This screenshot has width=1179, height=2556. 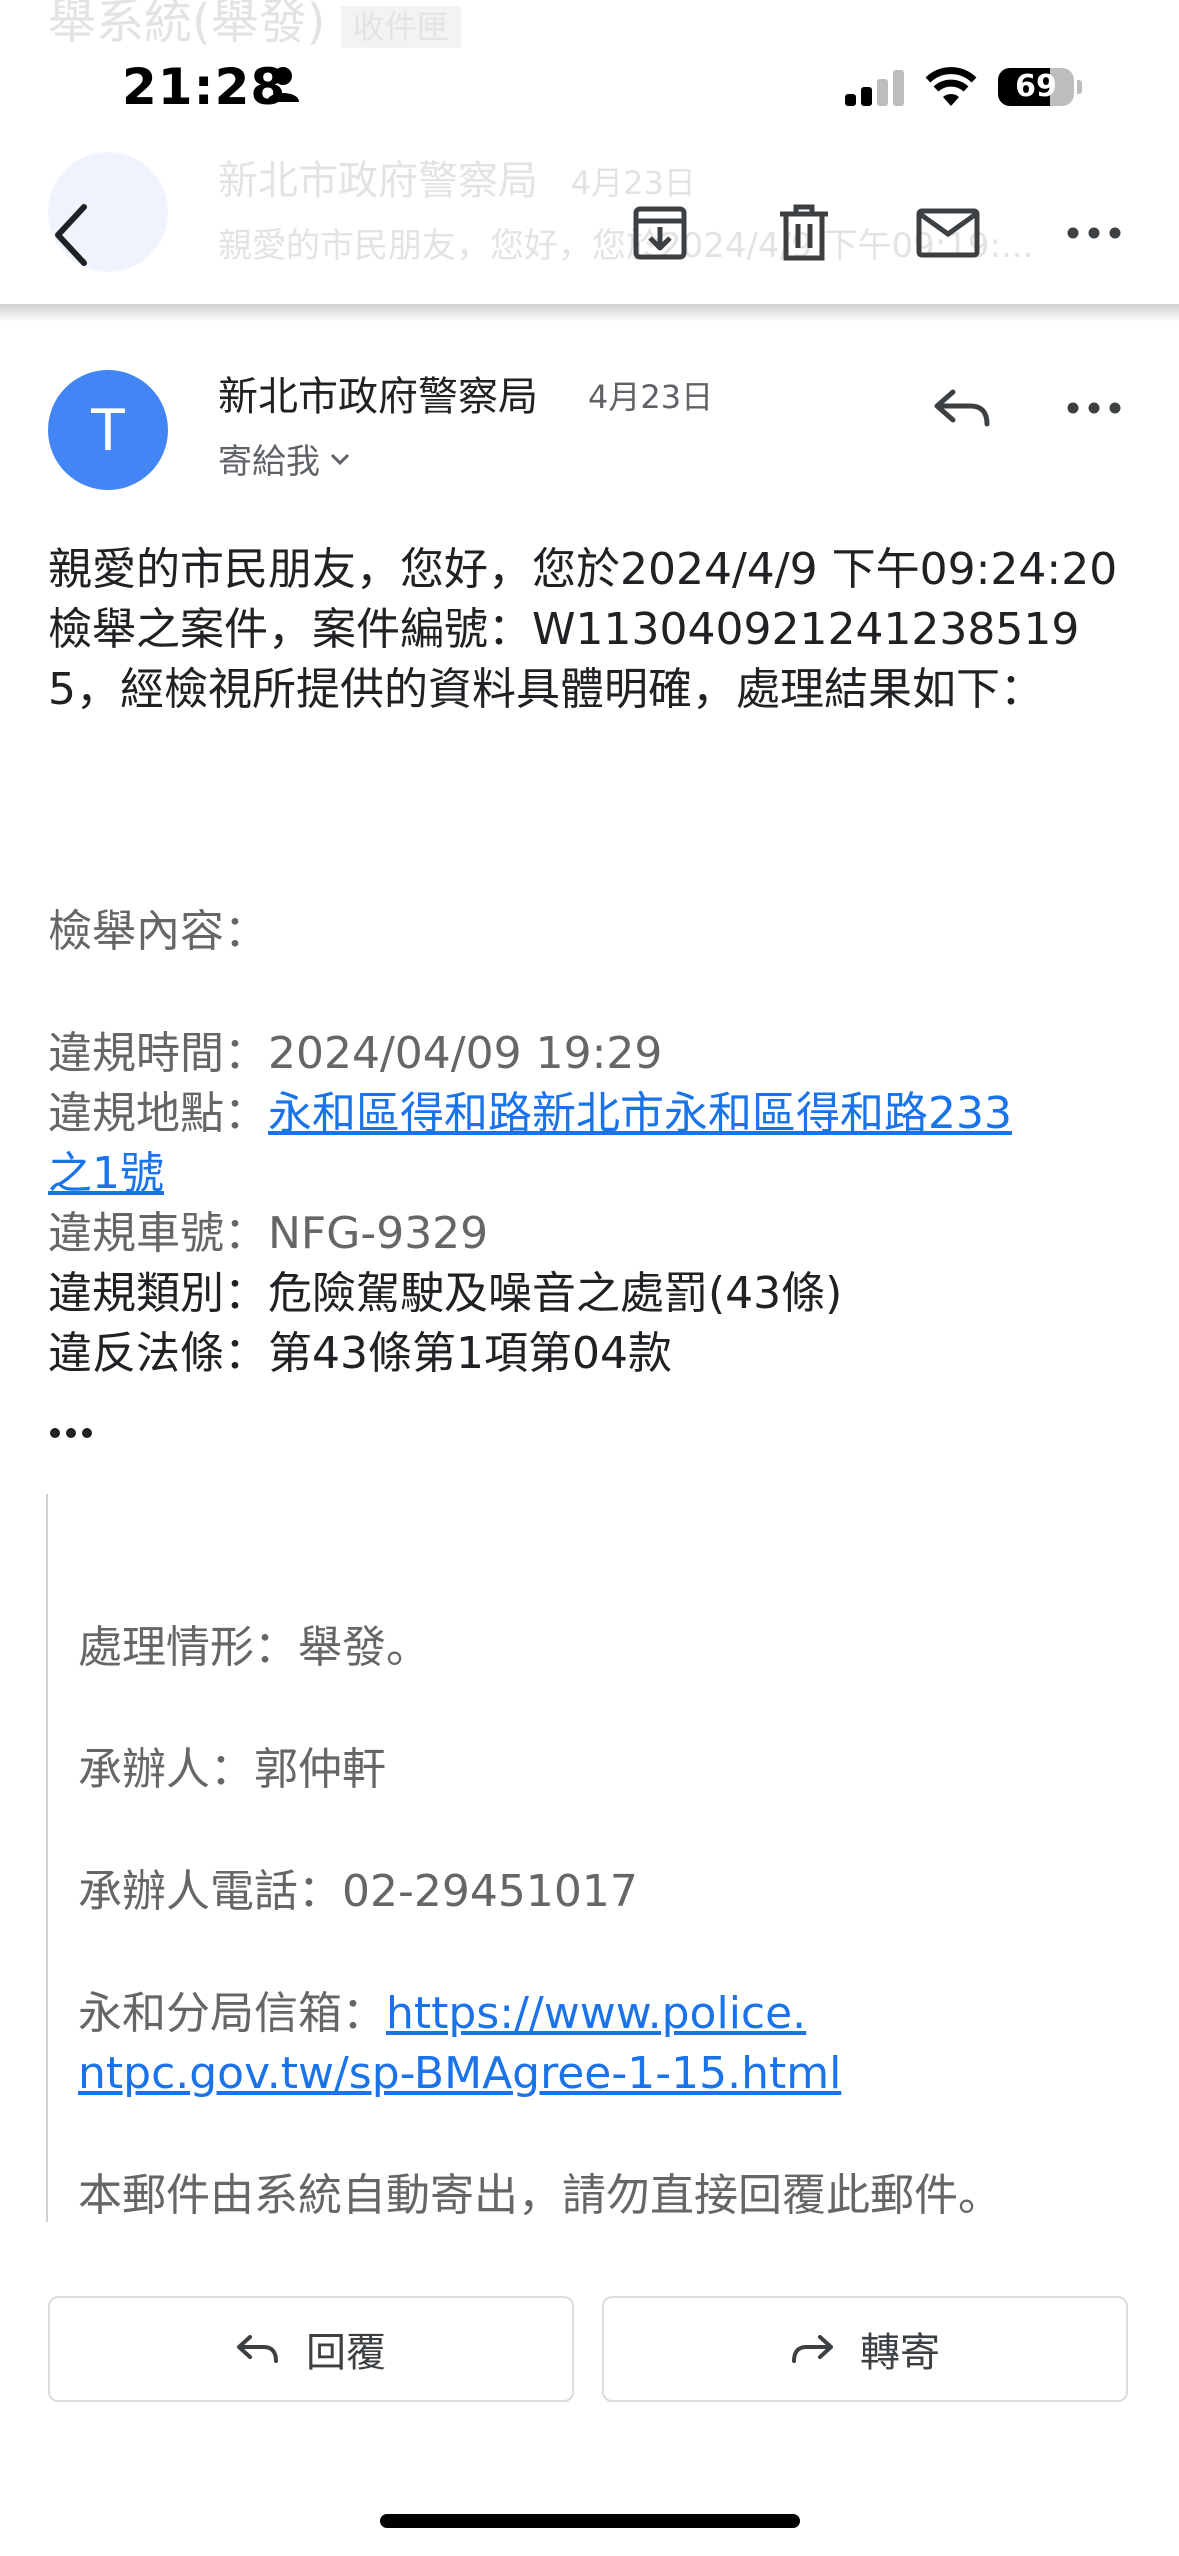 I want to click on mark-unread-button, so click(x=948, y=233).